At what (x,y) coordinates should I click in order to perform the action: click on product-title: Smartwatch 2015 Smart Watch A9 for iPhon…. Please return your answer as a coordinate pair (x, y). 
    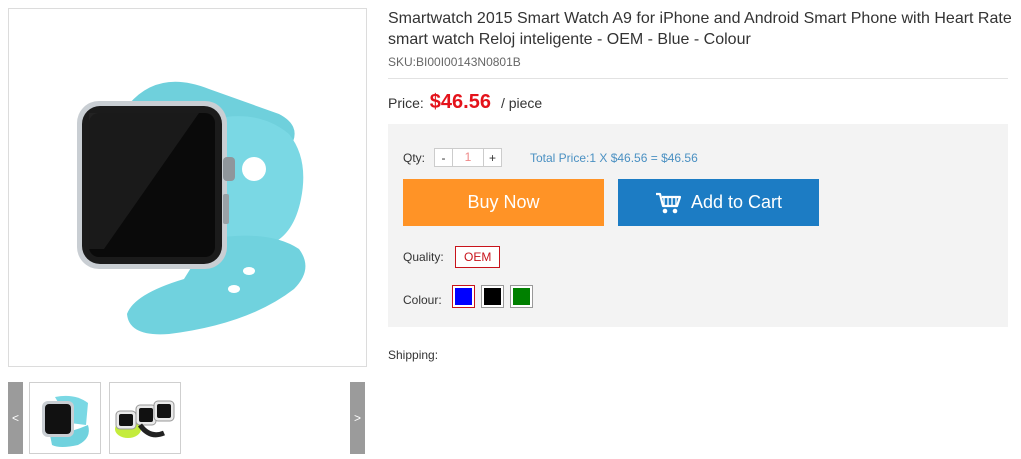
    Looking at the image, I should click on (700, 29).